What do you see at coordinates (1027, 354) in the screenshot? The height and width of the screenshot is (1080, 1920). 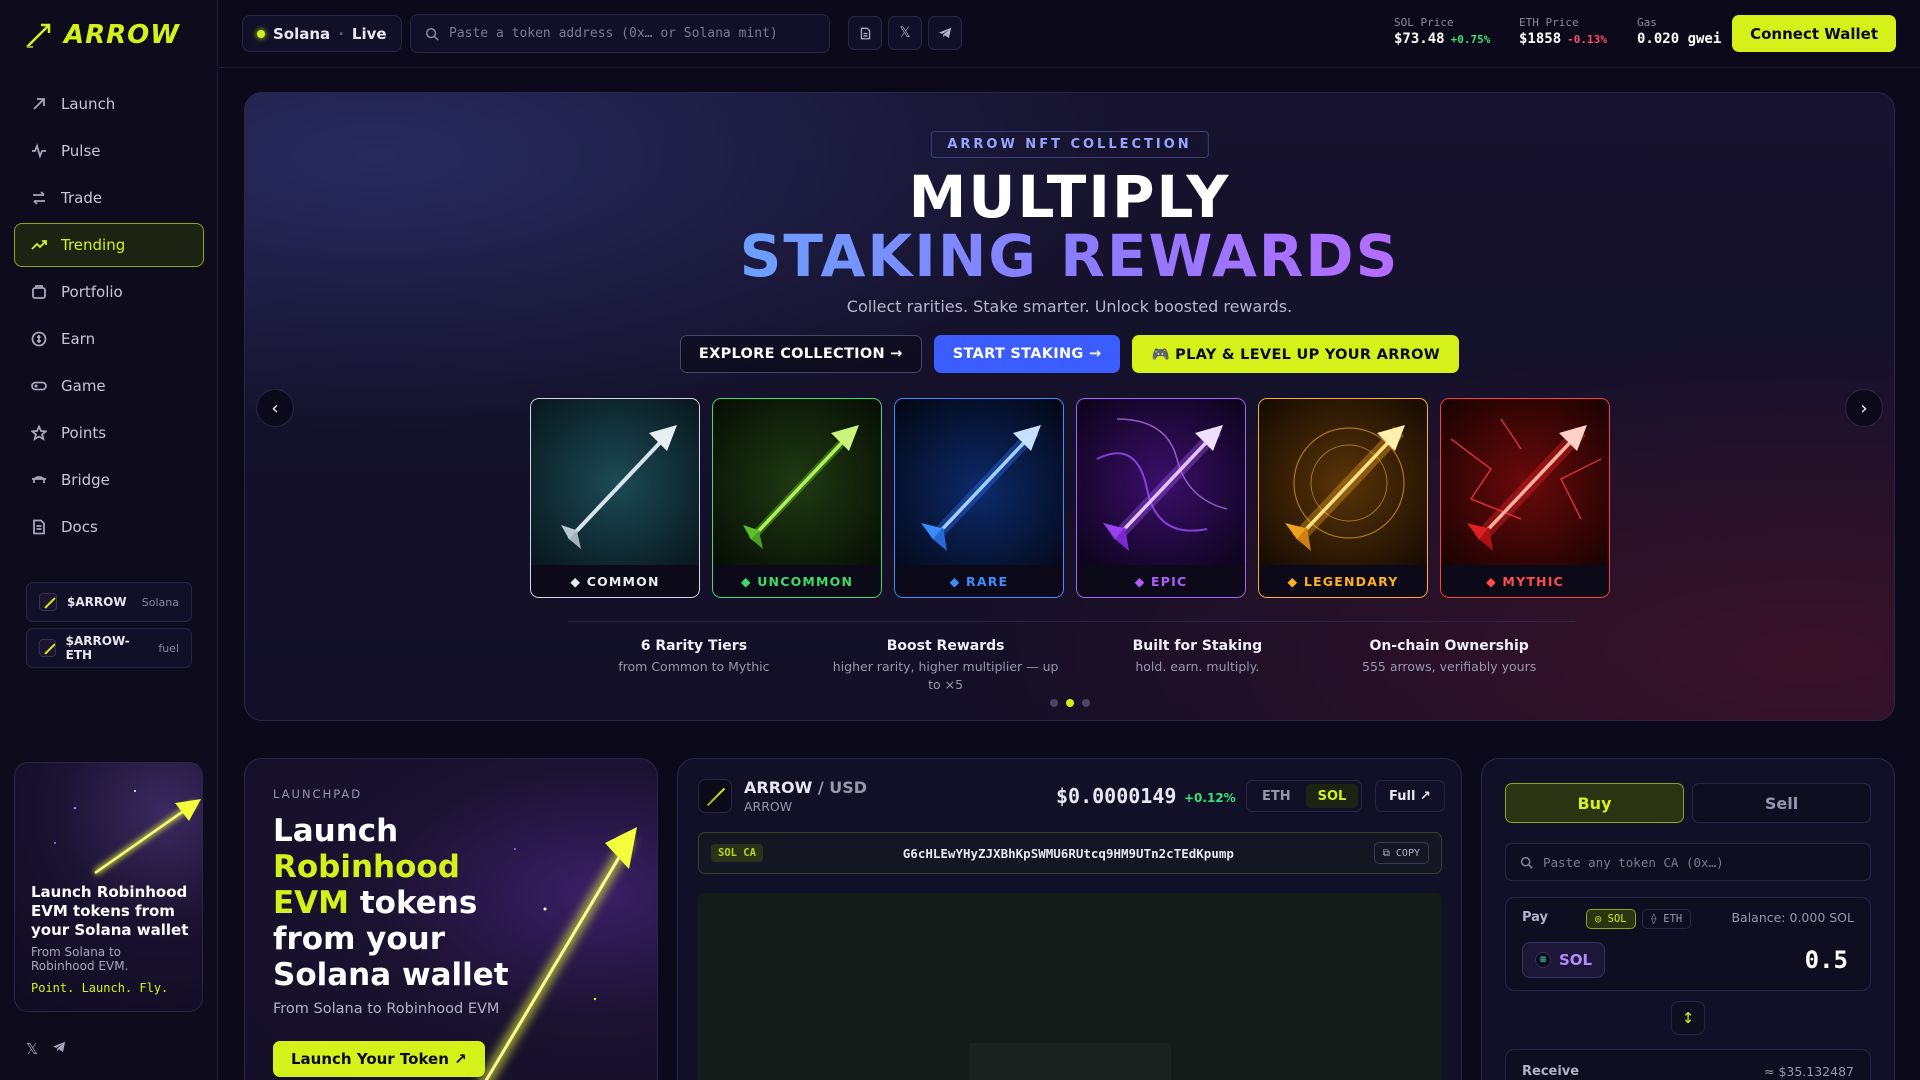 I see `start-staking-button: START STAKING →` at bounding box center [1027, 354].